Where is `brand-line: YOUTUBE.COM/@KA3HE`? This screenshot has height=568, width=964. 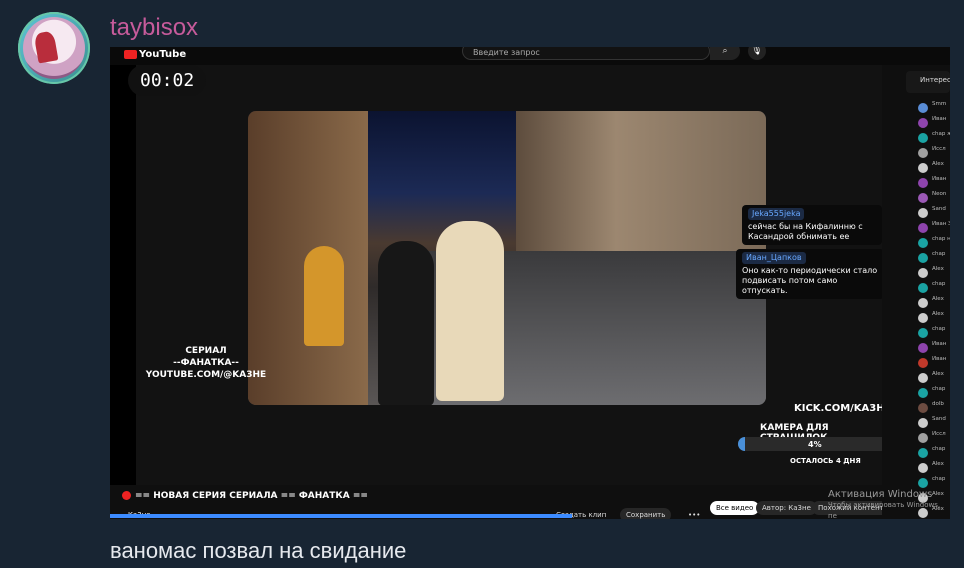 brand-line: YOUTUBE.COM/@KA3HE is located at coordinates (206, 375).